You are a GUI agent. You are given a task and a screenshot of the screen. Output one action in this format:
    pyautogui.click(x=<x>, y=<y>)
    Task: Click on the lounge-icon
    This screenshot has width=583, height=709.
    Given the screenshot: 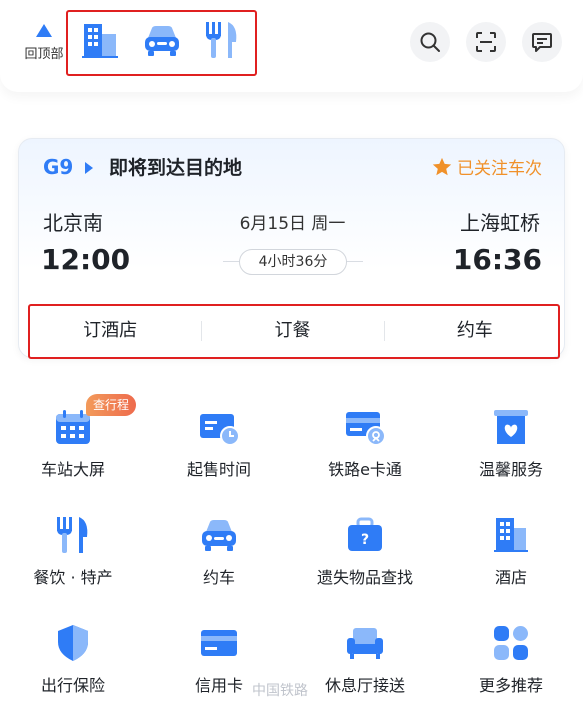 What is the action you would take?
    pyautogui.click(x=365, y=643)
    